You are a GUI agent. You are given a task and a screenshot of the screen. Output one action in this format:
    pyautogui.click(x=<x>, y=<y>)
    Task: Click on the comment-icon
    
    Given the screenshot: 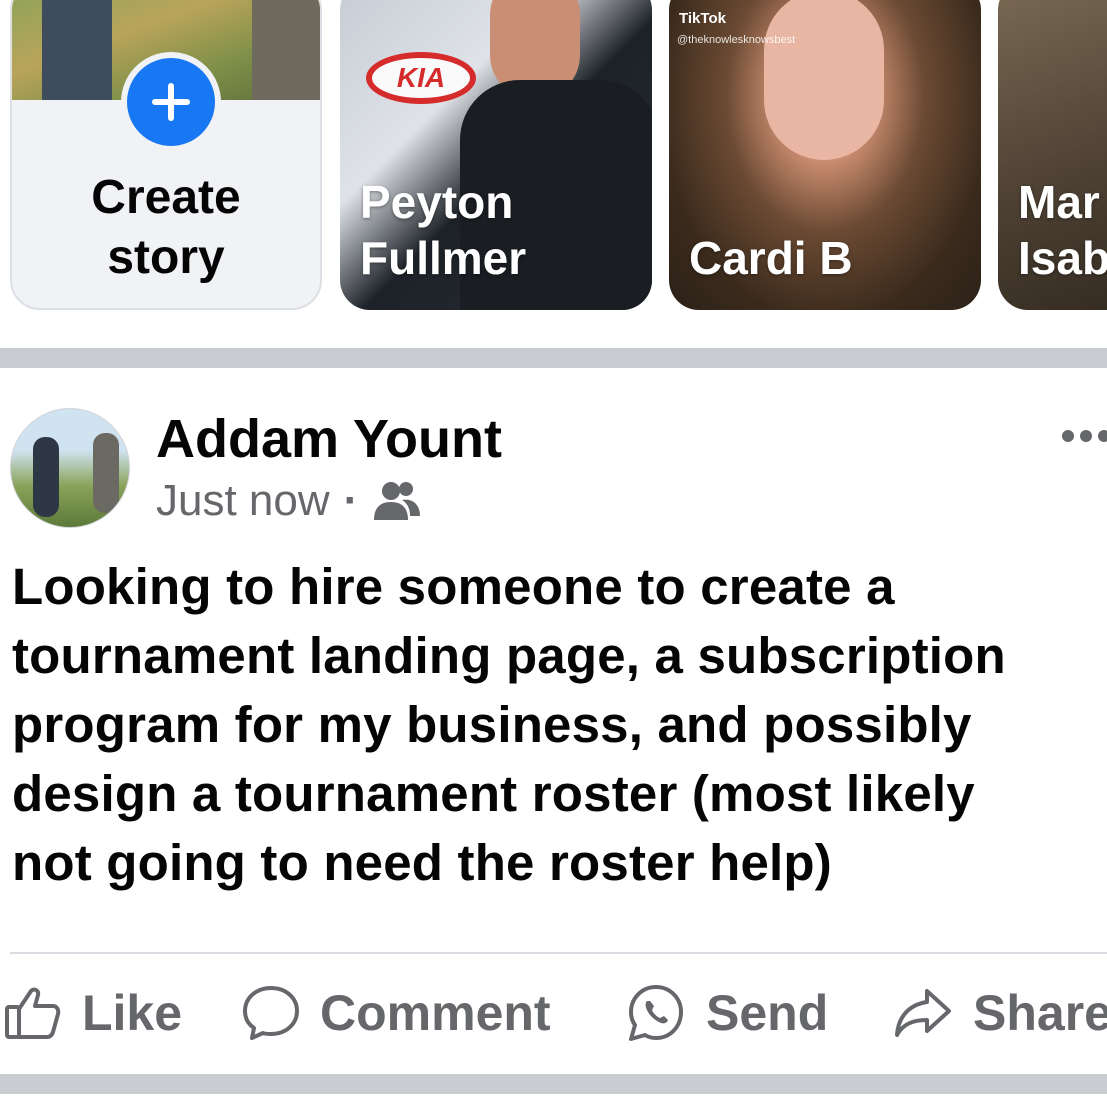 What is the action you would take?
    pyautogui.click(x=271, y=1013)
    